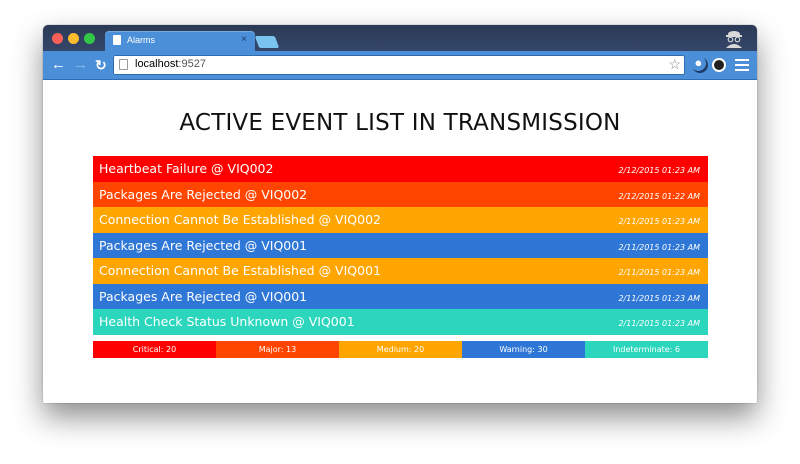 This screenshot has width=800, height=464. I want to click on summary-critical: Critical: 20, so click(154, 349).